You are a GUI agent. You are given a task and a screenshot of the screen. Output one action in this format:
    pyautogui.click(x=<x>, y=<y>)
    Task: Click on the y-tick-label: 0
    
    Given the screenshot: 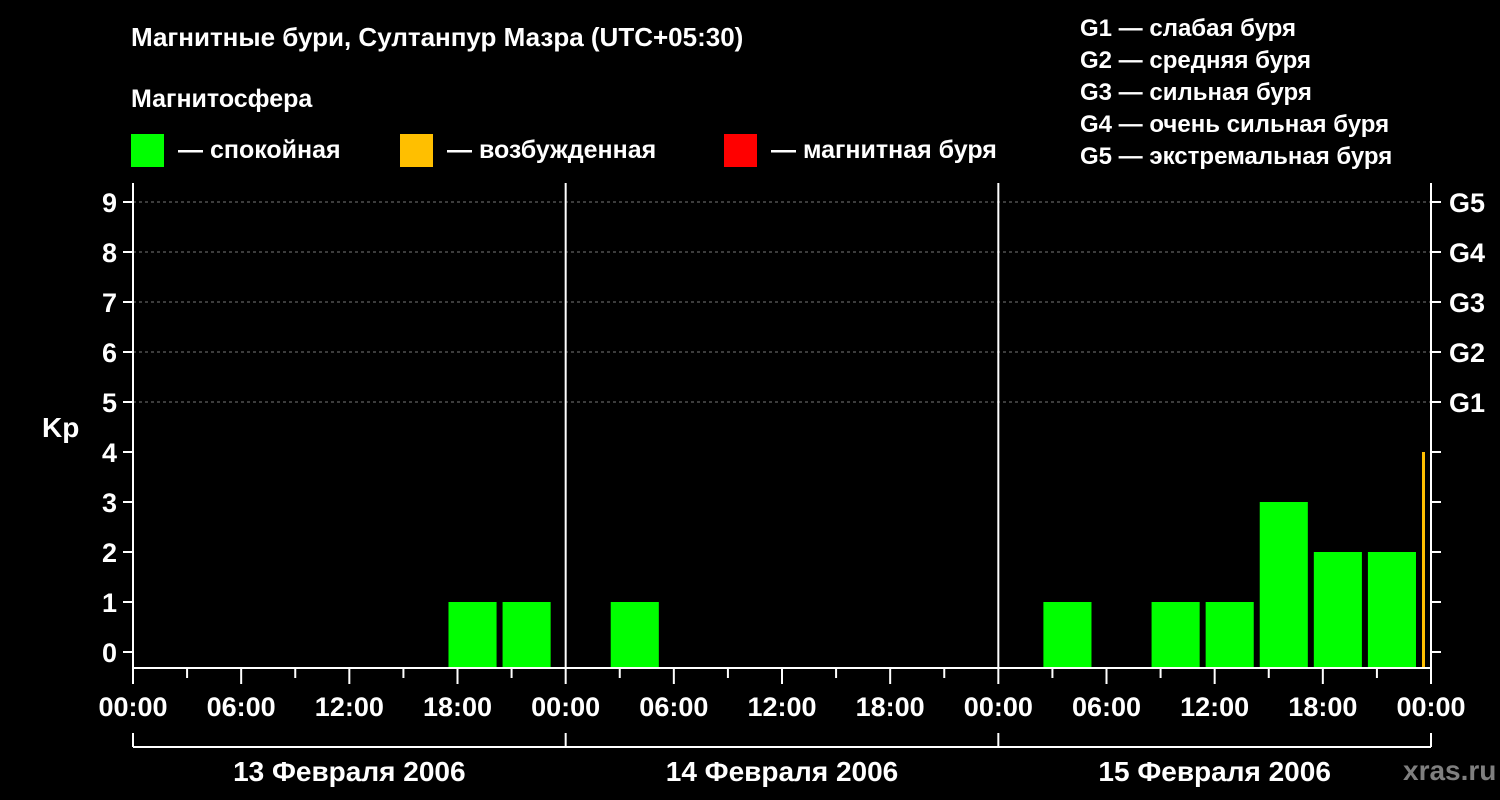 What is the action you would take?
    pyautogui.click(x=109, y=653)
    